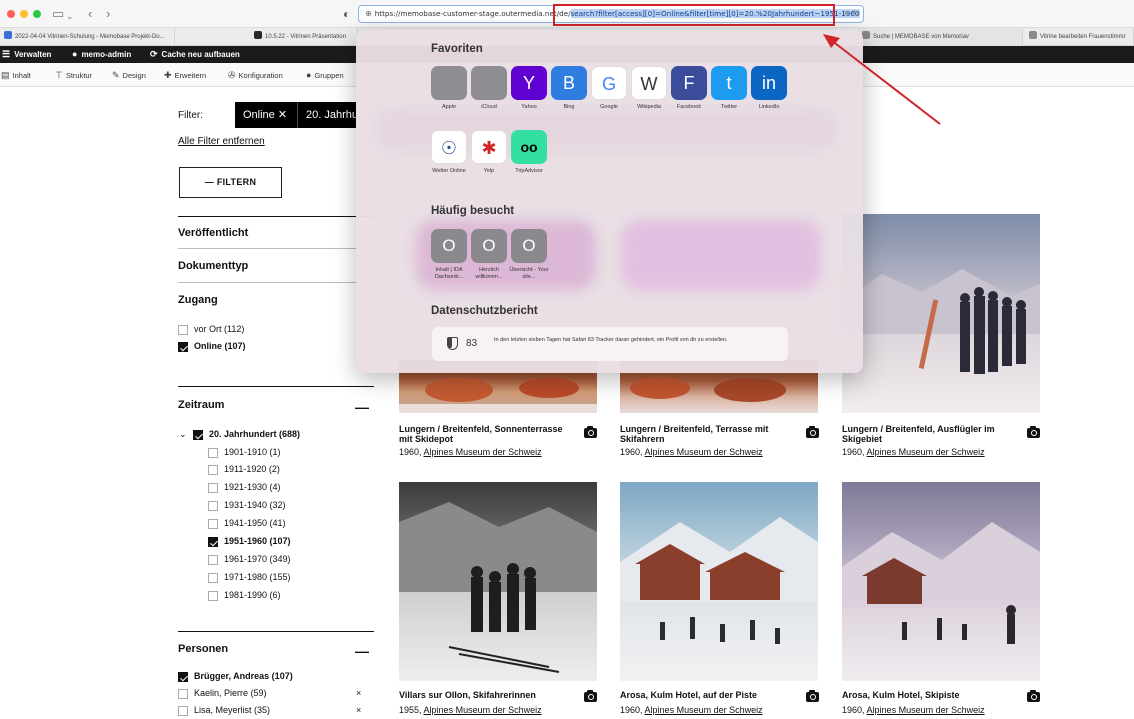  Describe the element at coordinates (198, 435) in the screenshot. I see `checkbox-20-jahrhundert` at that location.